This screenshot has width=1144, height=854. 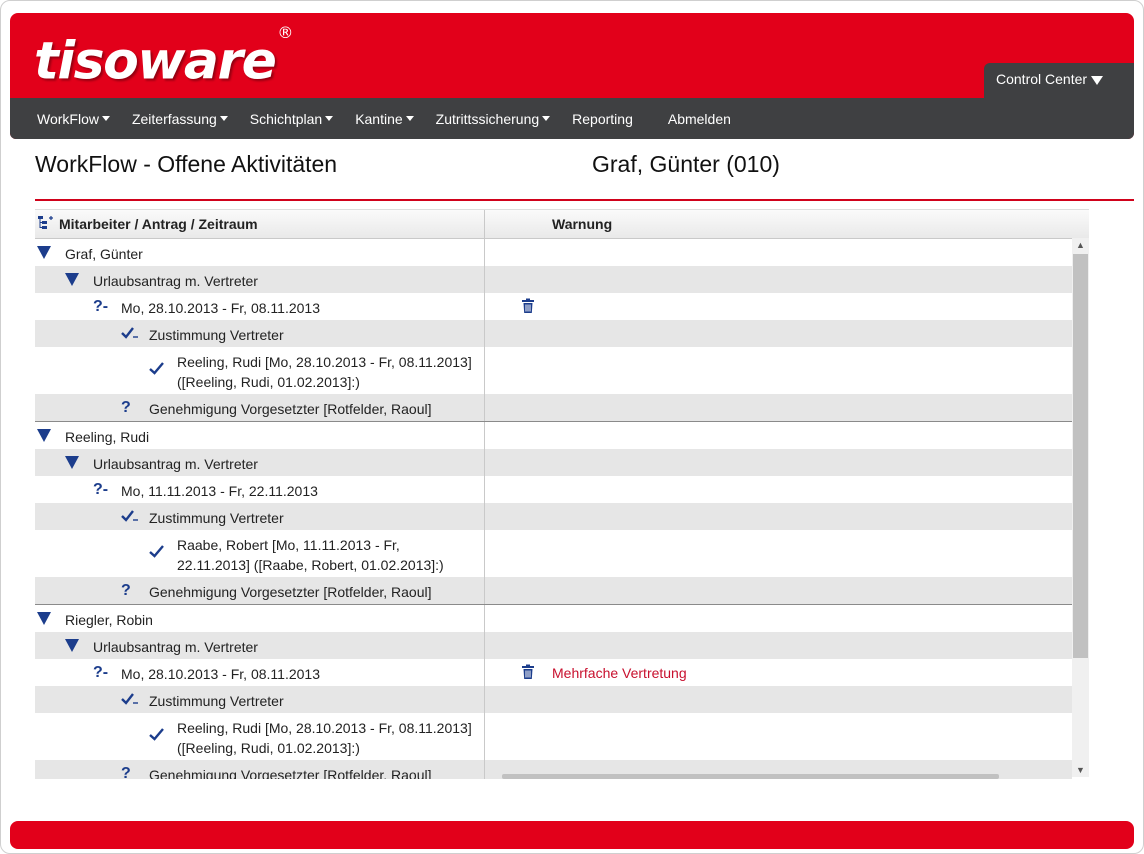 I want to click on scroll-thumb, so click(x=1080, y=456).